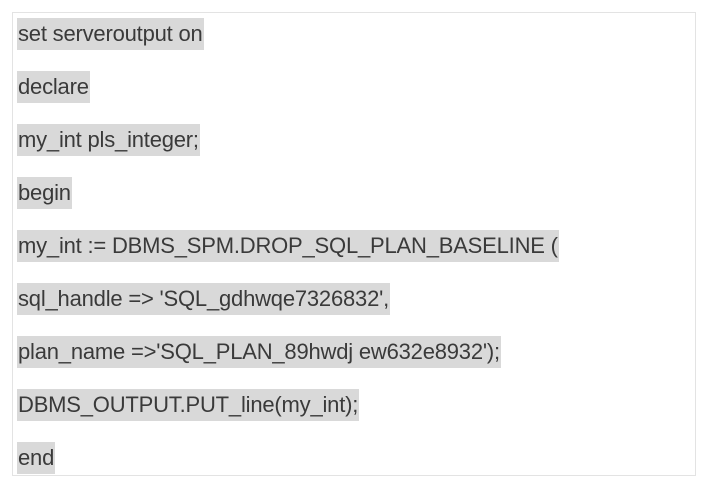 The width and height of the screenshot is (712, 492). I want to click on code-line-6: sql_handle => 'SQL_gdhwqe7326832',, so click(204, 299).